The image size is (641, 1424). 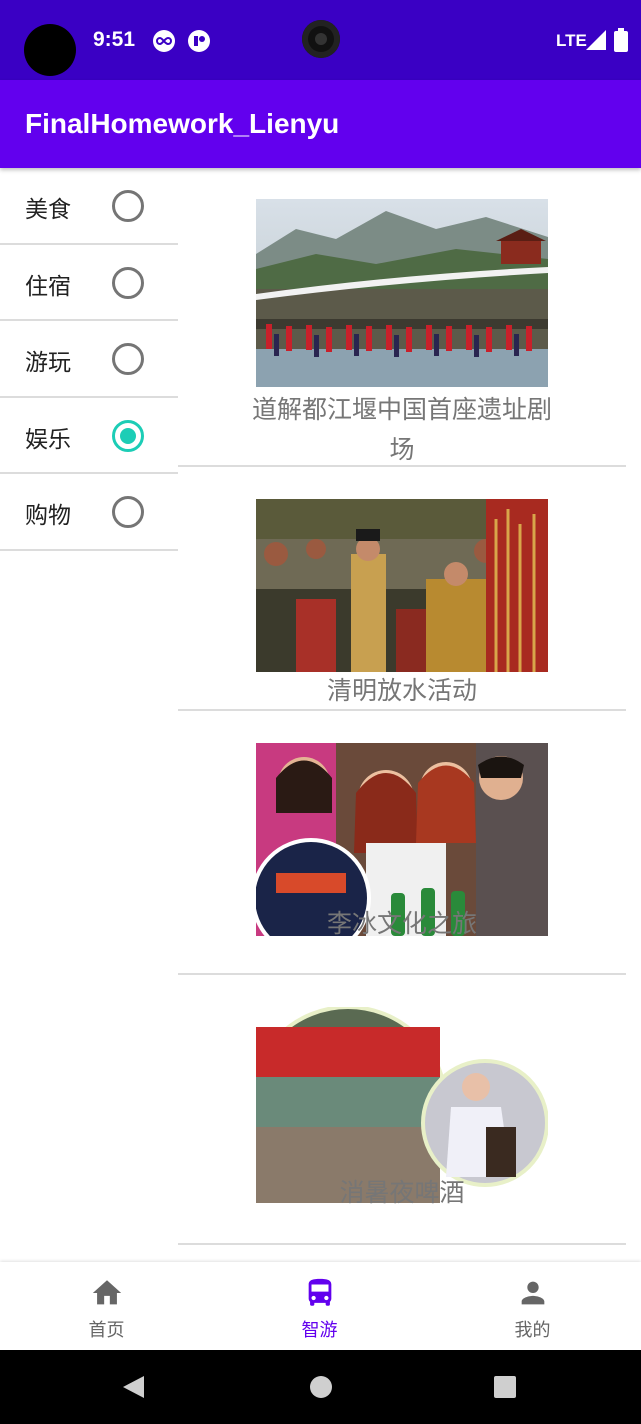 What do you see at coordinates (107, 1292) in the screenshot?
I see `home-icon` at bounding box center [107, 1292].